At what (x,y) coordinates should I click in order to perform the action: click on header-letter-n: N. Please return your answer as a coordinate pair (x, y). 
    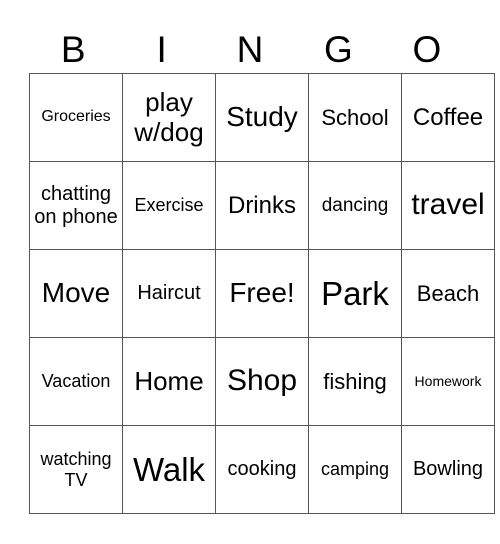
    Looking at the image, I should click on (250, 49).